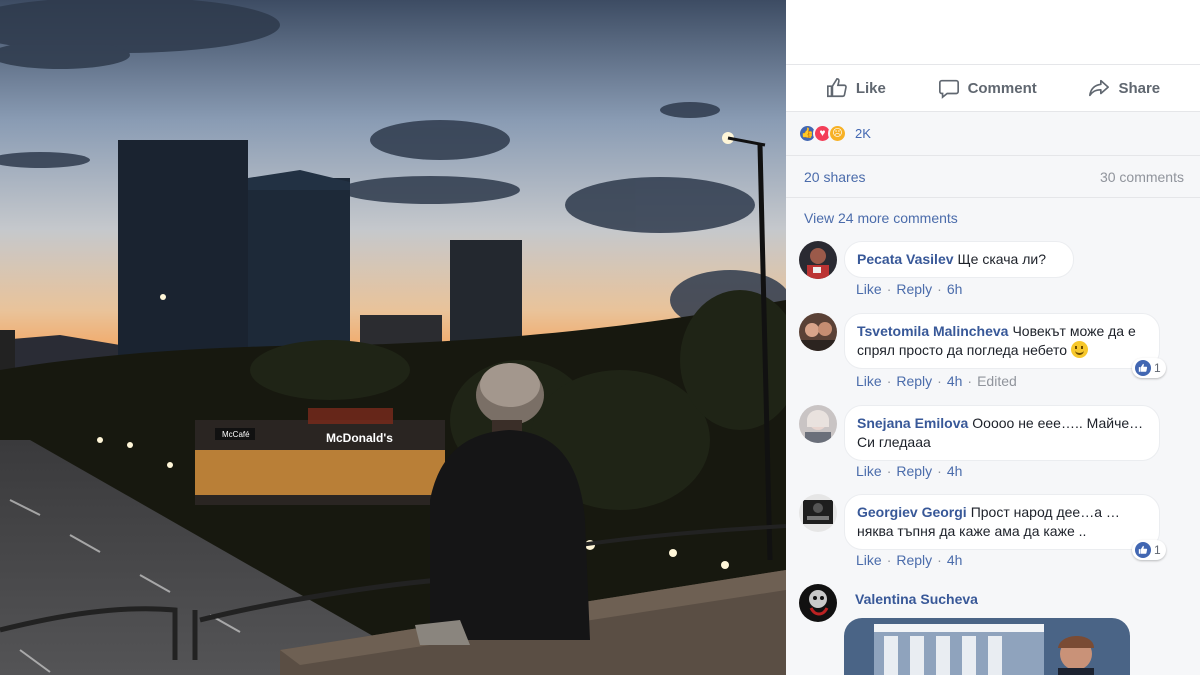 This screenshot has width=1200, height=675. What do you see at coordinates (881, 218) in the screenshot?
I see `view-more-comments-link: View 24 more comments` at bounding box center [881, 218].